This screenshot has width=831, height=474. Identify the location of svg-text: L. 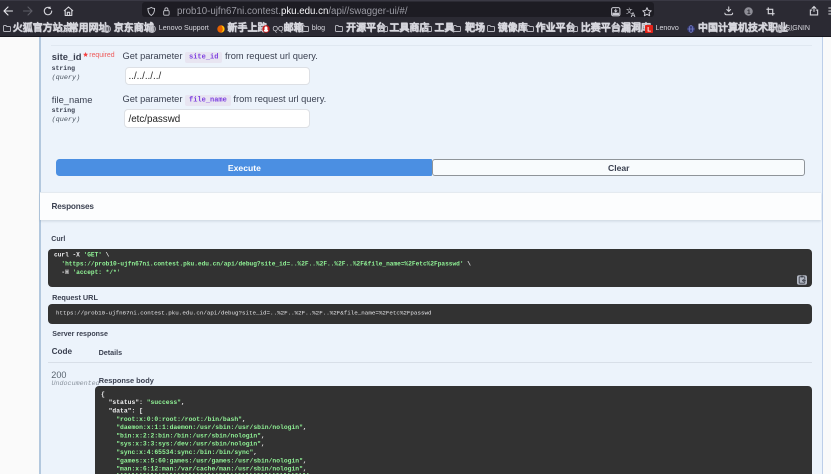
(649, 30).